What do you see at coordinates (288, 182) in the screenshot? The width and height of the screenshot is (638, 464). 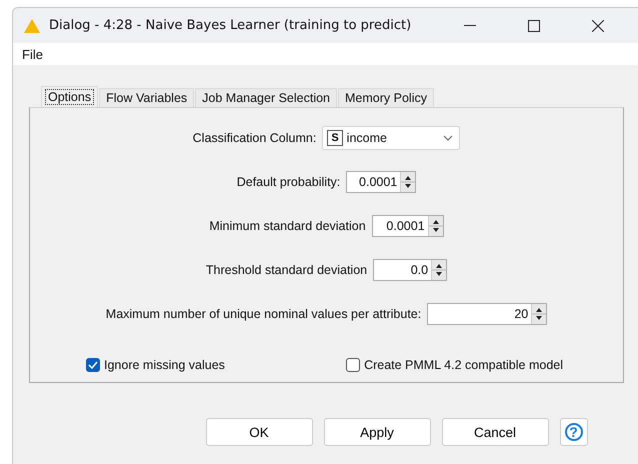 I see `field-label: Default probability:` at bounding box center [288, 182].